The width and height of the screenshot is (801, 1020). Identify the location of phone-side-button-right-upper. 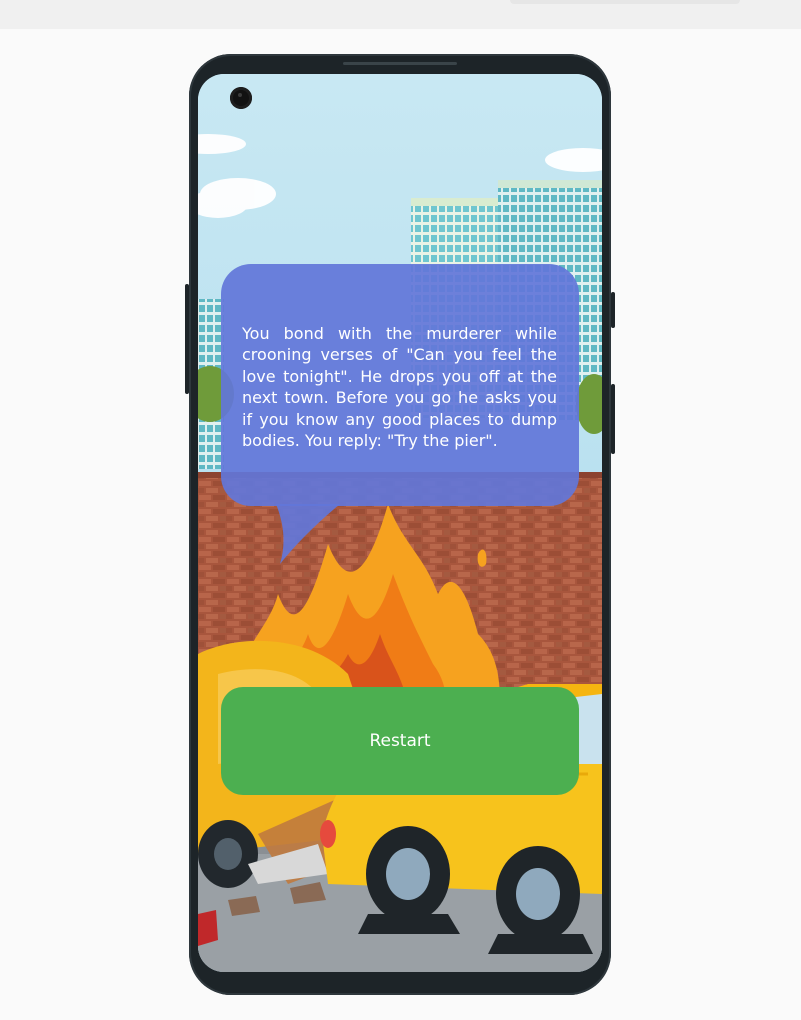
(613, 310).